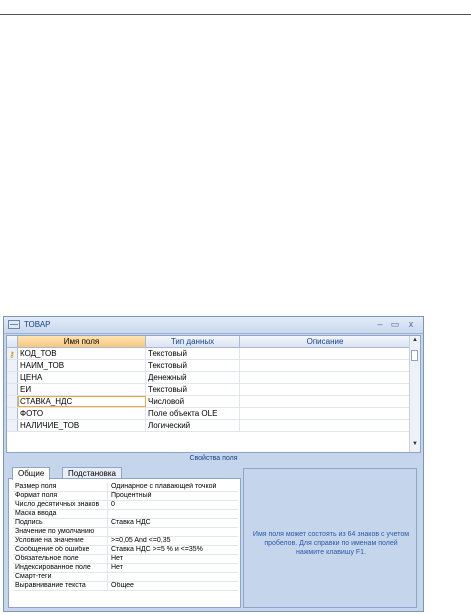  I want to click on property-row: Обязательное поле Нет, so click(125, 559).